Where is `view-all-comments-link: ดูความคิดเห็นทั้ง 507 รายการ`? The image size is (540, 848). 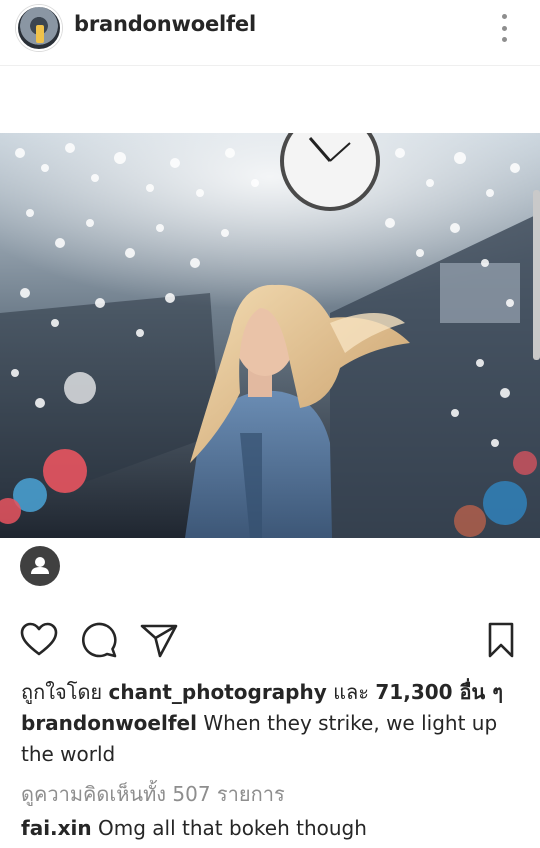 view-all-comments-link: ดูความคิดเห็นทั้ง 507 รายการ is located at coordinates (153, 794).